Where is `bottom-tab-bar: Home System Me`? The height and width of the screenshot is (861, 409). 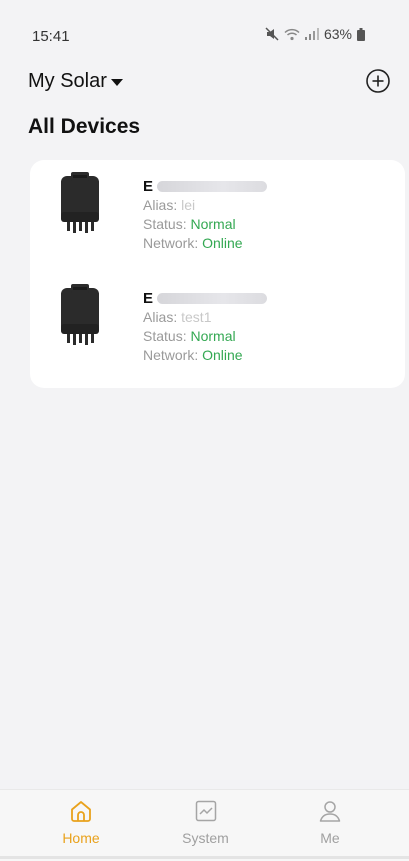 bottom-tab-bar: Home System Me is located at coordinates (204, 825).